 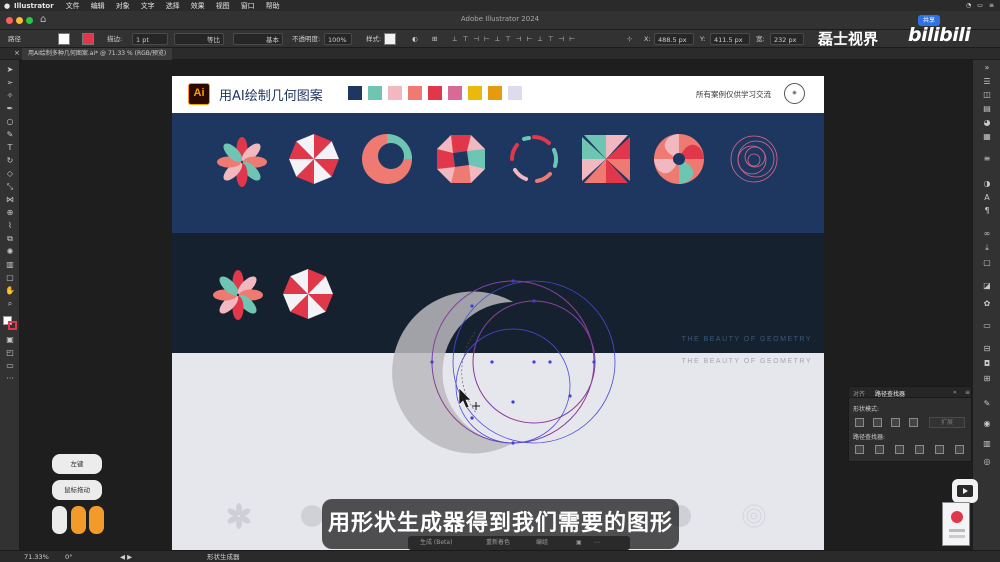 I want to click on artboard-nav-icon: ◀ ▶, so click(x=126, y=556).